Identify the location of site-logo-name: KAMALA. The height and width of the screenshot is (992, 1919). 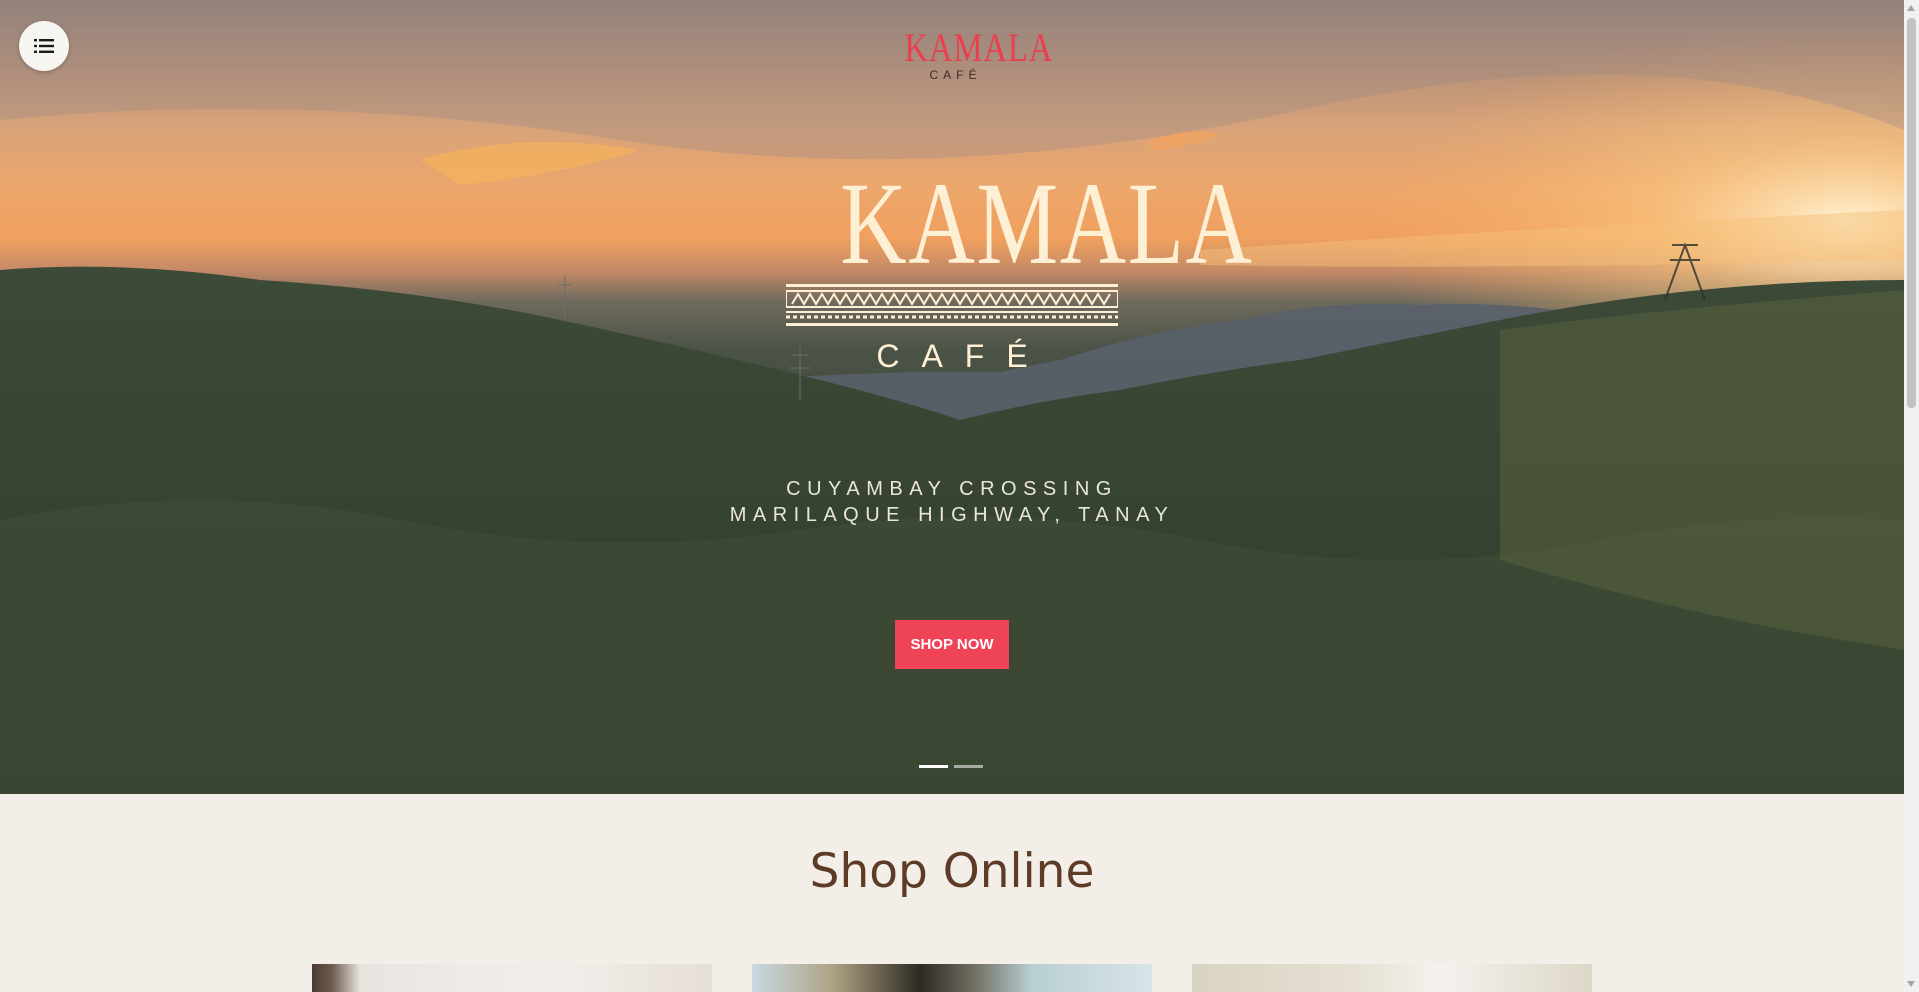
(979, 47).